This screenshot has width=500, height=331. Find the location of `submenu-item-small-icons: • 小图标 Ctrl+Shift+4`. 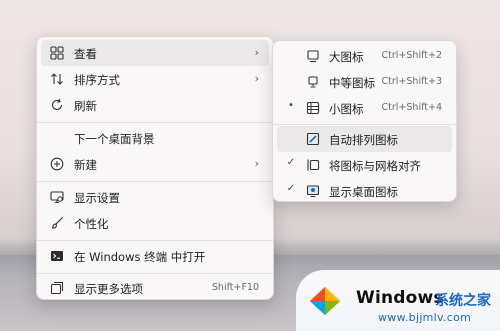

submenu-item-small-icons: • 小图标 Ctrl+Shift+4 is located at coordinates (364, 108).